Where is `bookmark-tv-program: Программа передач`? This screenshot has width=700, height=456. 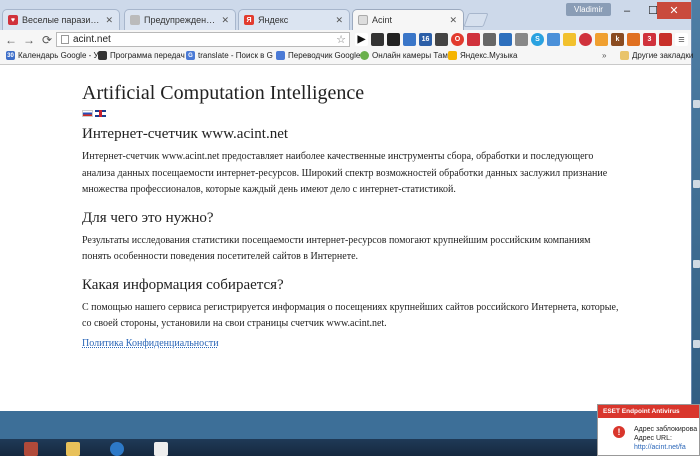 bookmark-tv-program: Программа передач is located at coordinates (141, 55).